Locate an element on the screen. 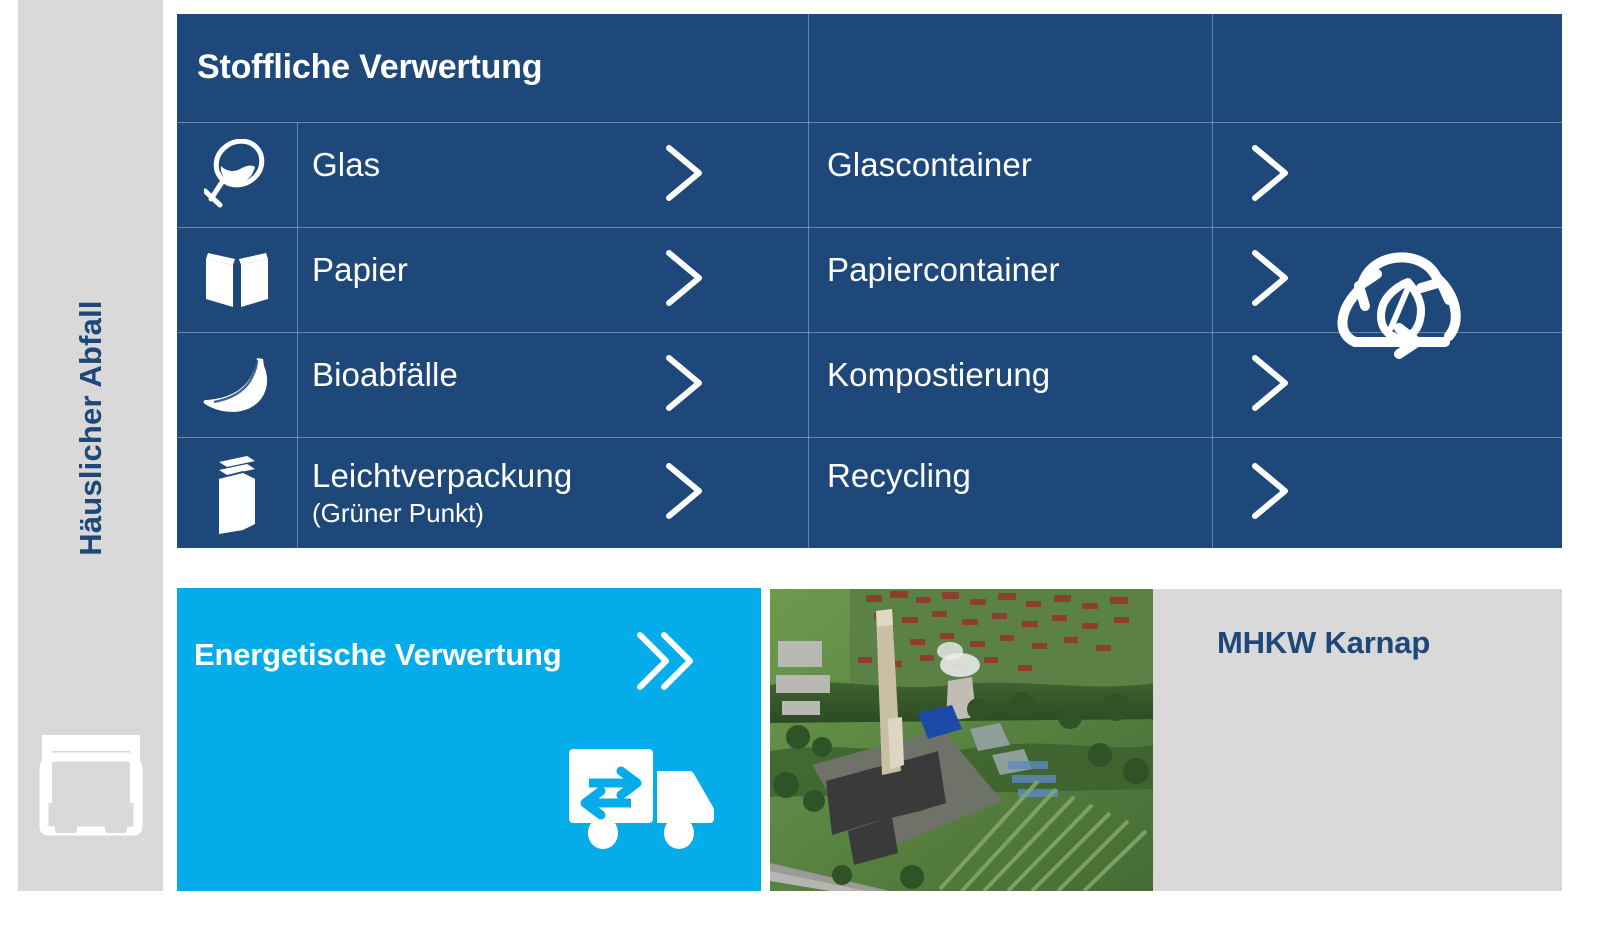  destination-label: Papiercontainer is located at coordinates (943, 269).